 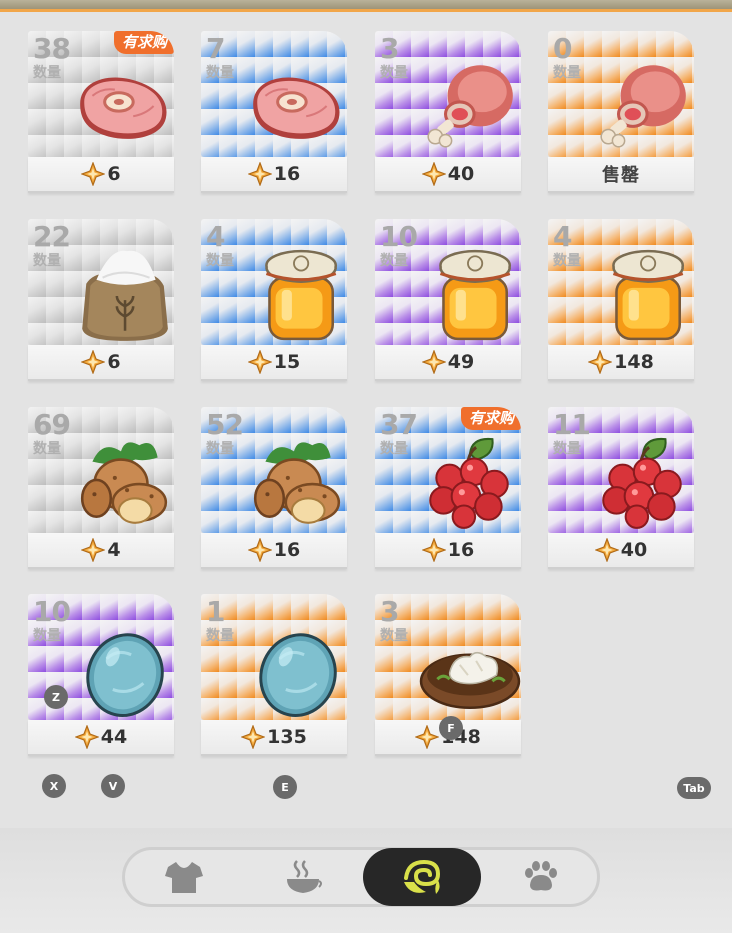 What do you see at coordinates (285, 787) in the screenshot?
I see `key-hint-e: E` at bounding box center [285, 787].